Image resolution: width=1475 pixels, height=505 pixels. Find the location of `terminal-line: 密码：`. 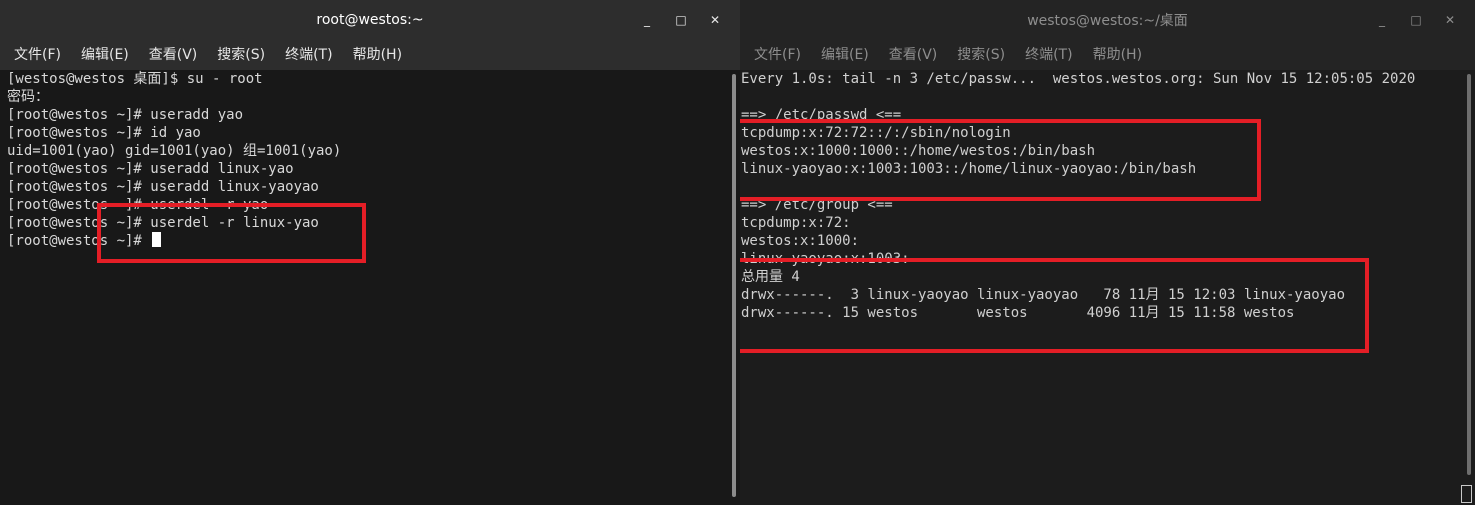

terminal-line: 密码： is located at coordinates (28, 97).